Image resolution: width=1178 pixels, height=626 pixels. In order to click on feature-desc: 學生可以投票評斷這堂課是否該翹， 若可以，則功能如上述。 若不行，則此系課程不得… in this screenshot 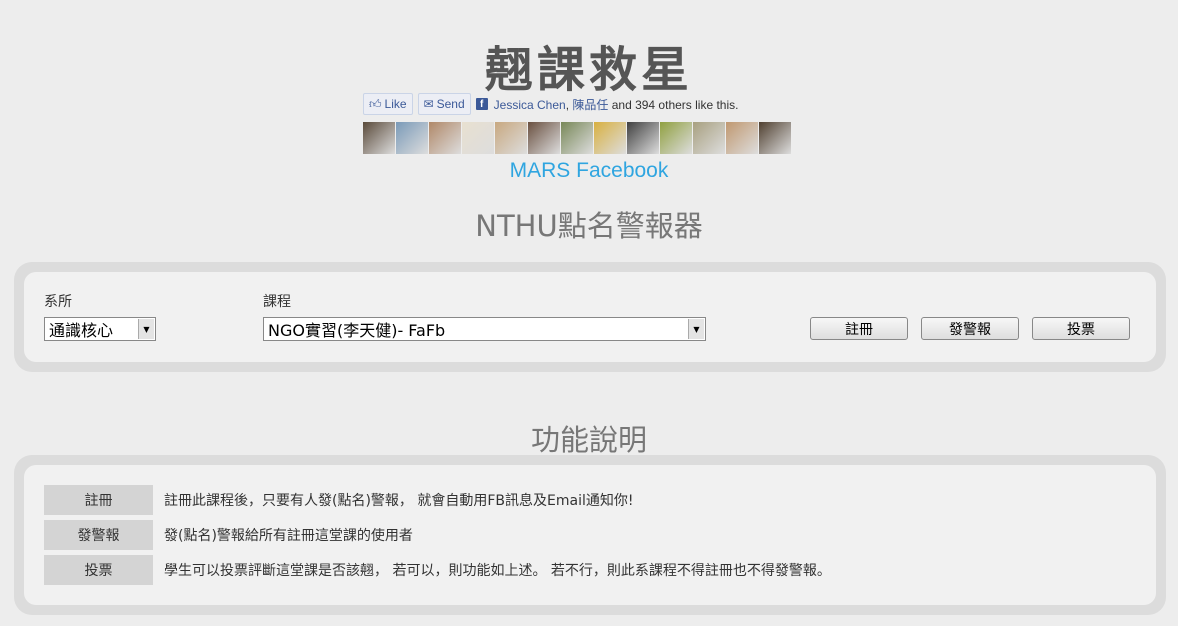, I will do `click(497, 571)`.